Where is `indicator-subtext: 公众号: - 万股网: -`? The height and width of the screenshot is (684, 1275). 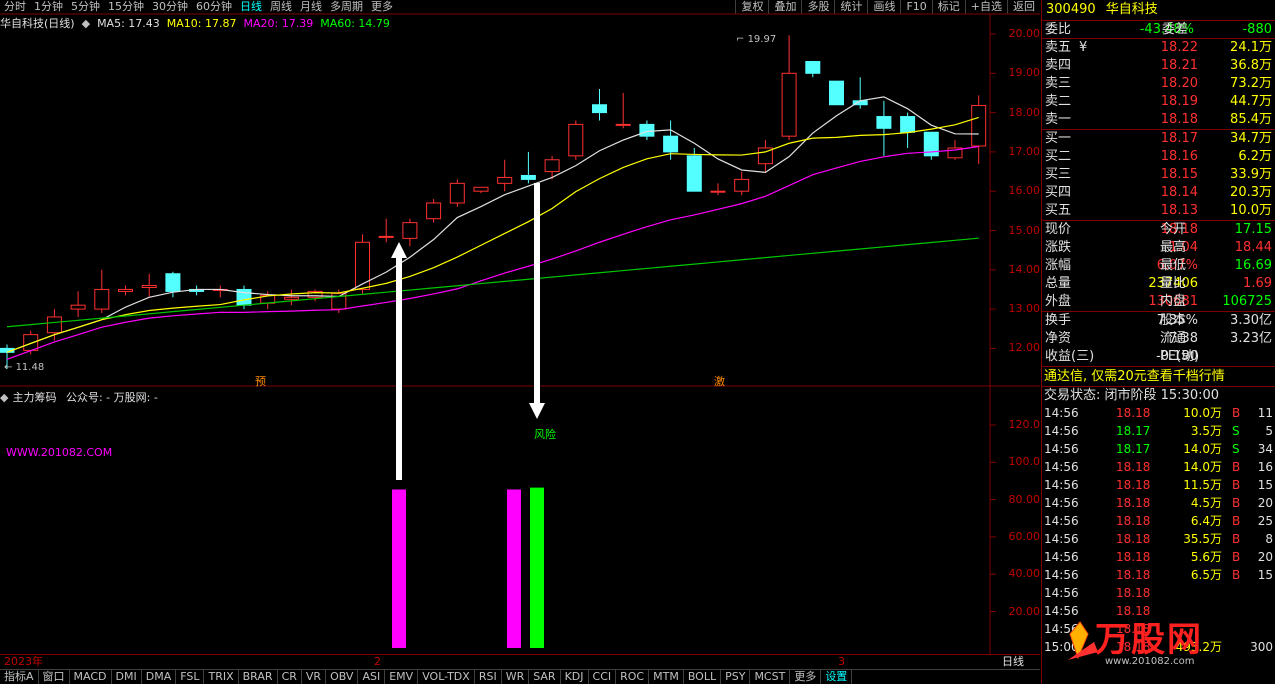
indicator-subtext: 公众号: - 万股网: - is located at coordinates (111, 397).